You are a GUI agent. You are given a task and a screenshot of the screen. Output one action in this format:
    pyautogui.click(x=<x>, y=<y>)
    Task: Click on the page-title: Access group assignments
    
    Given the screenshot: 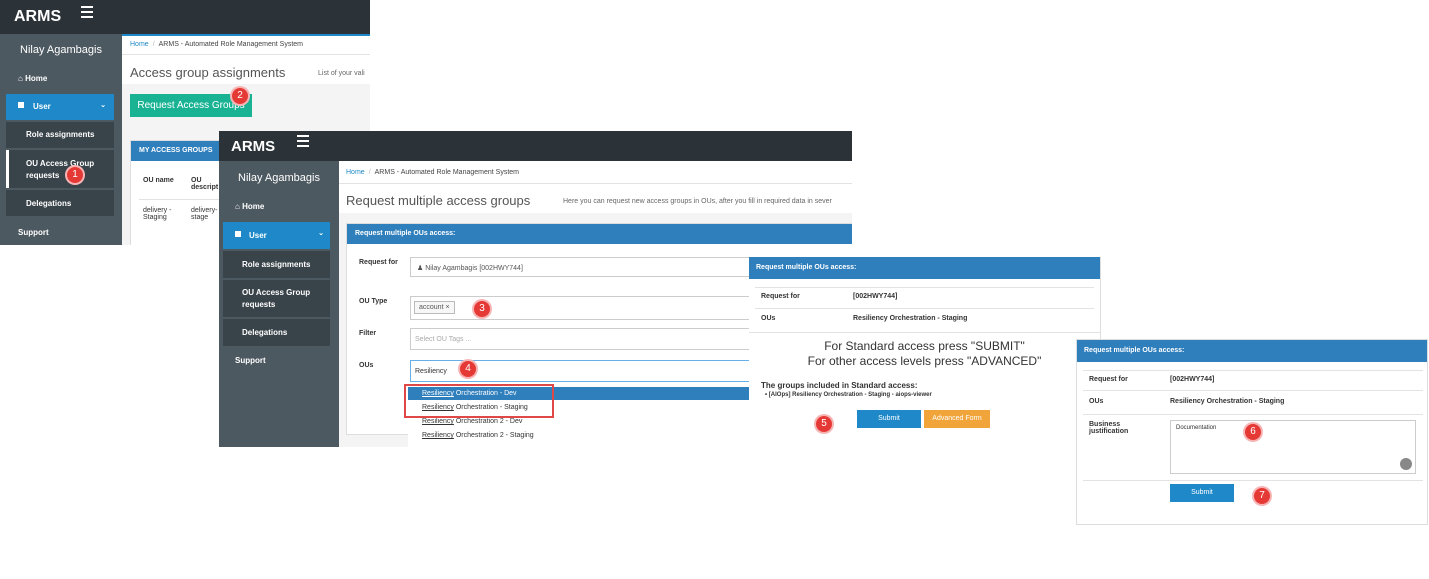 What is the action you would take?
    pyautogui.click(x=208, y=72)
    